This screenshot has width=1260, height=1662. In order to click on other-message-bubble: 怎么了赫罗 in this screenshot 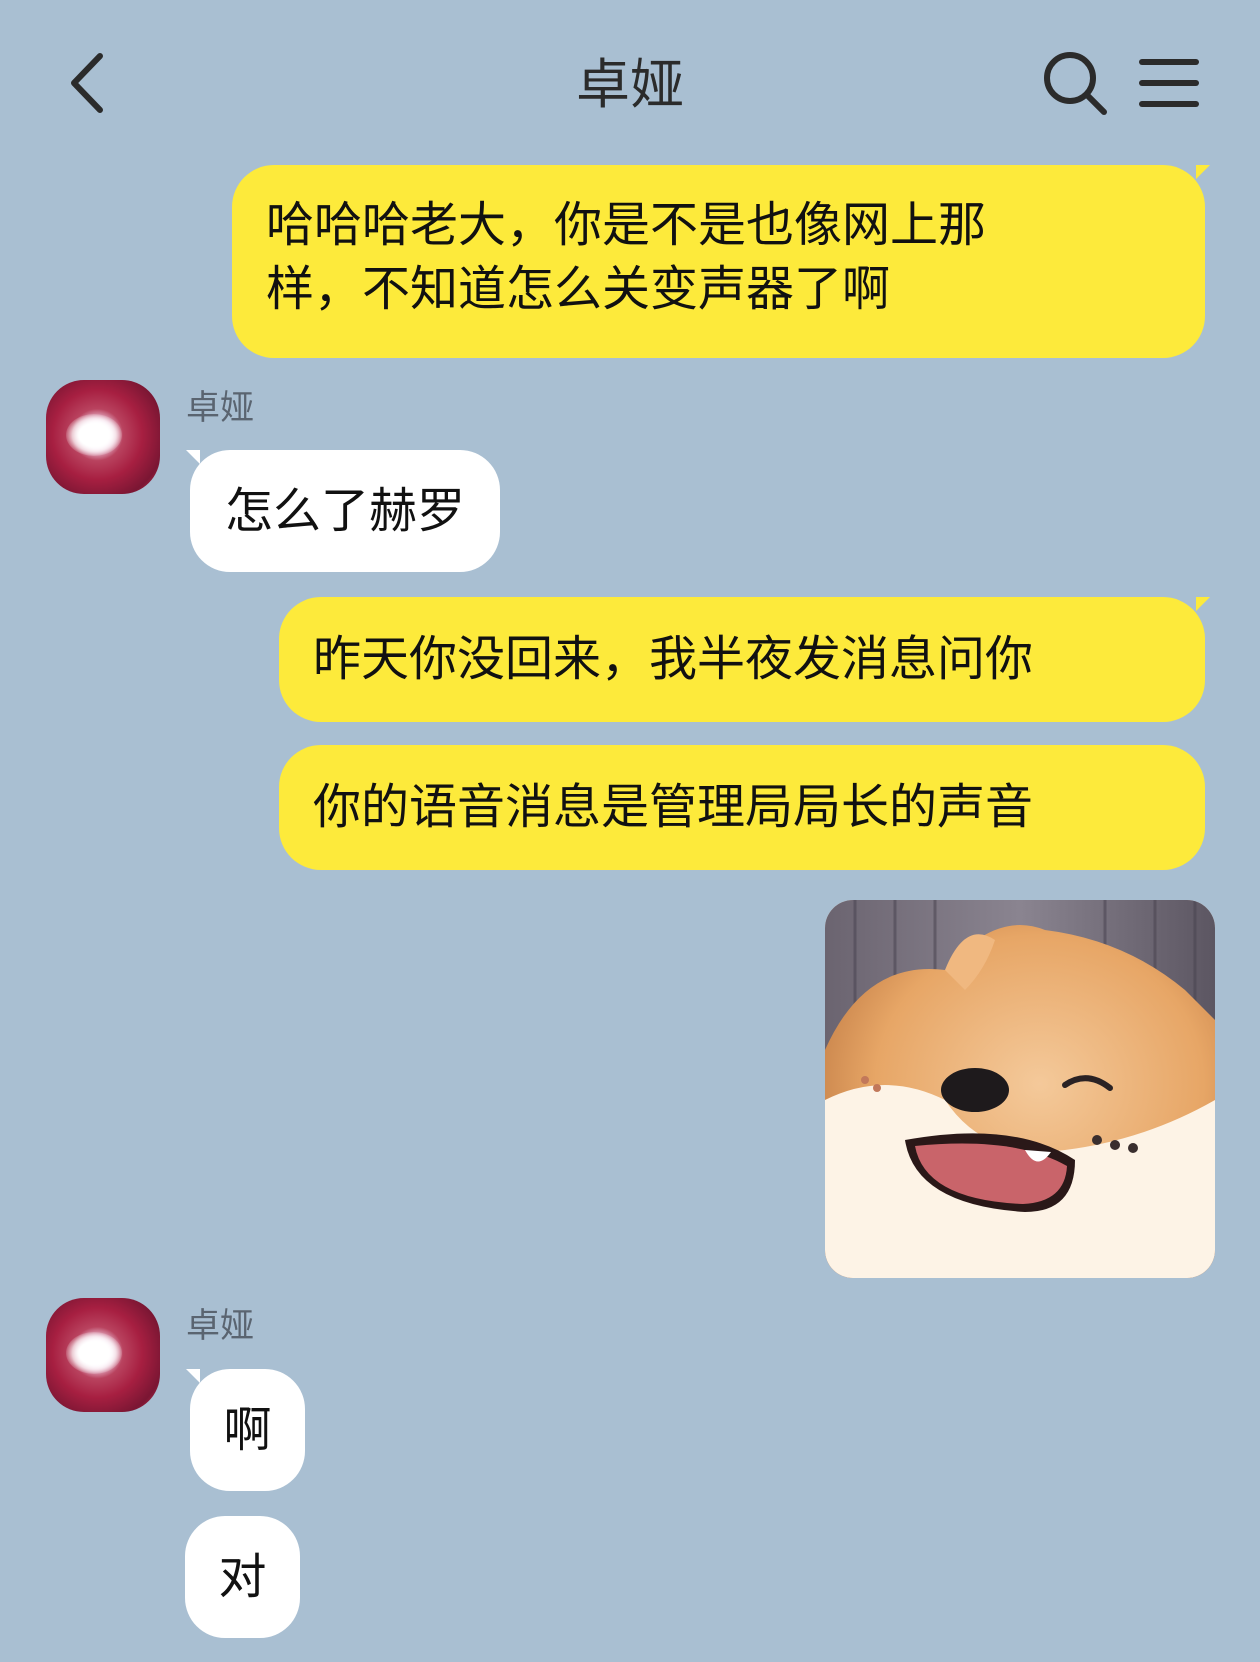, I will do `click(345, 511)`.